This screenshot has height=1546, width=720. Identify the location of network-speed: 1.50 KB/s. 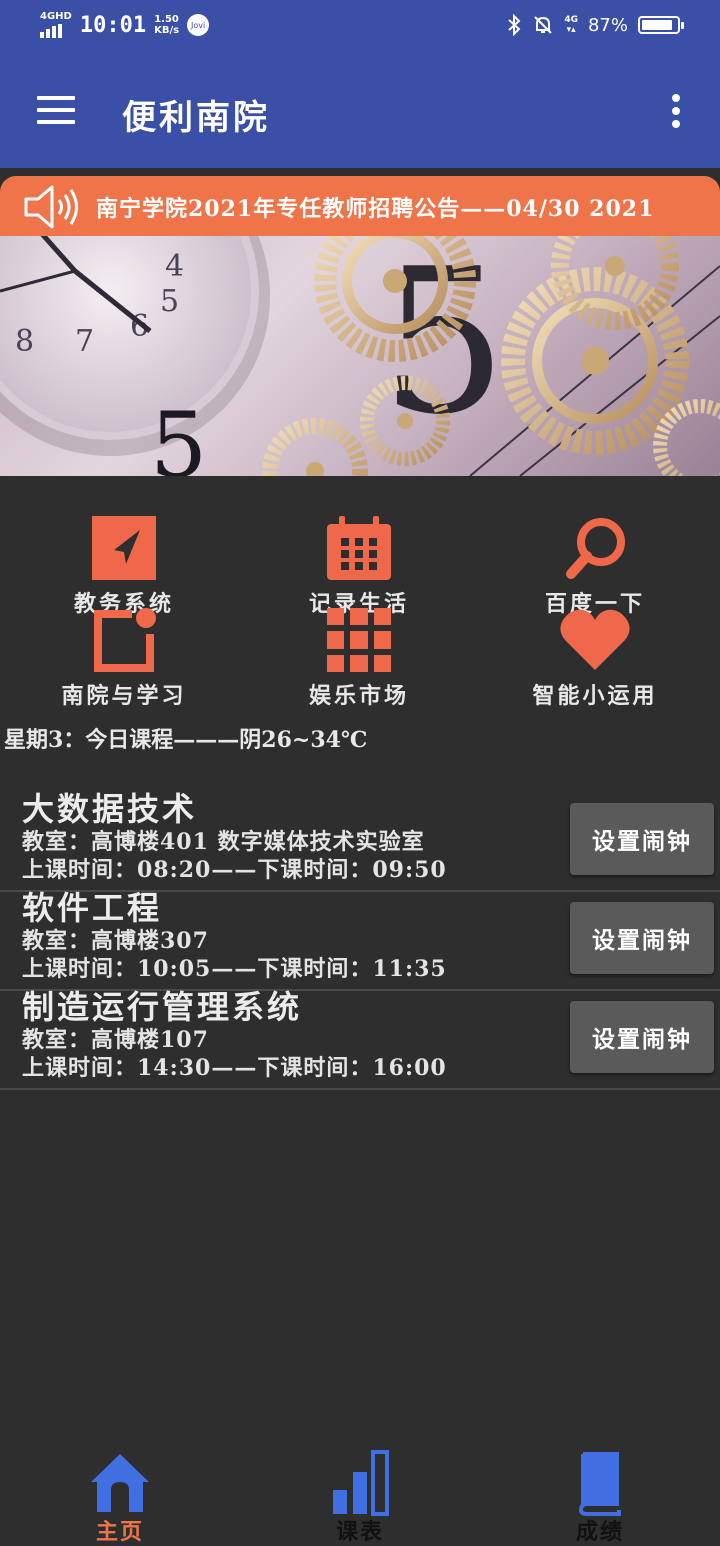
(166, 25).